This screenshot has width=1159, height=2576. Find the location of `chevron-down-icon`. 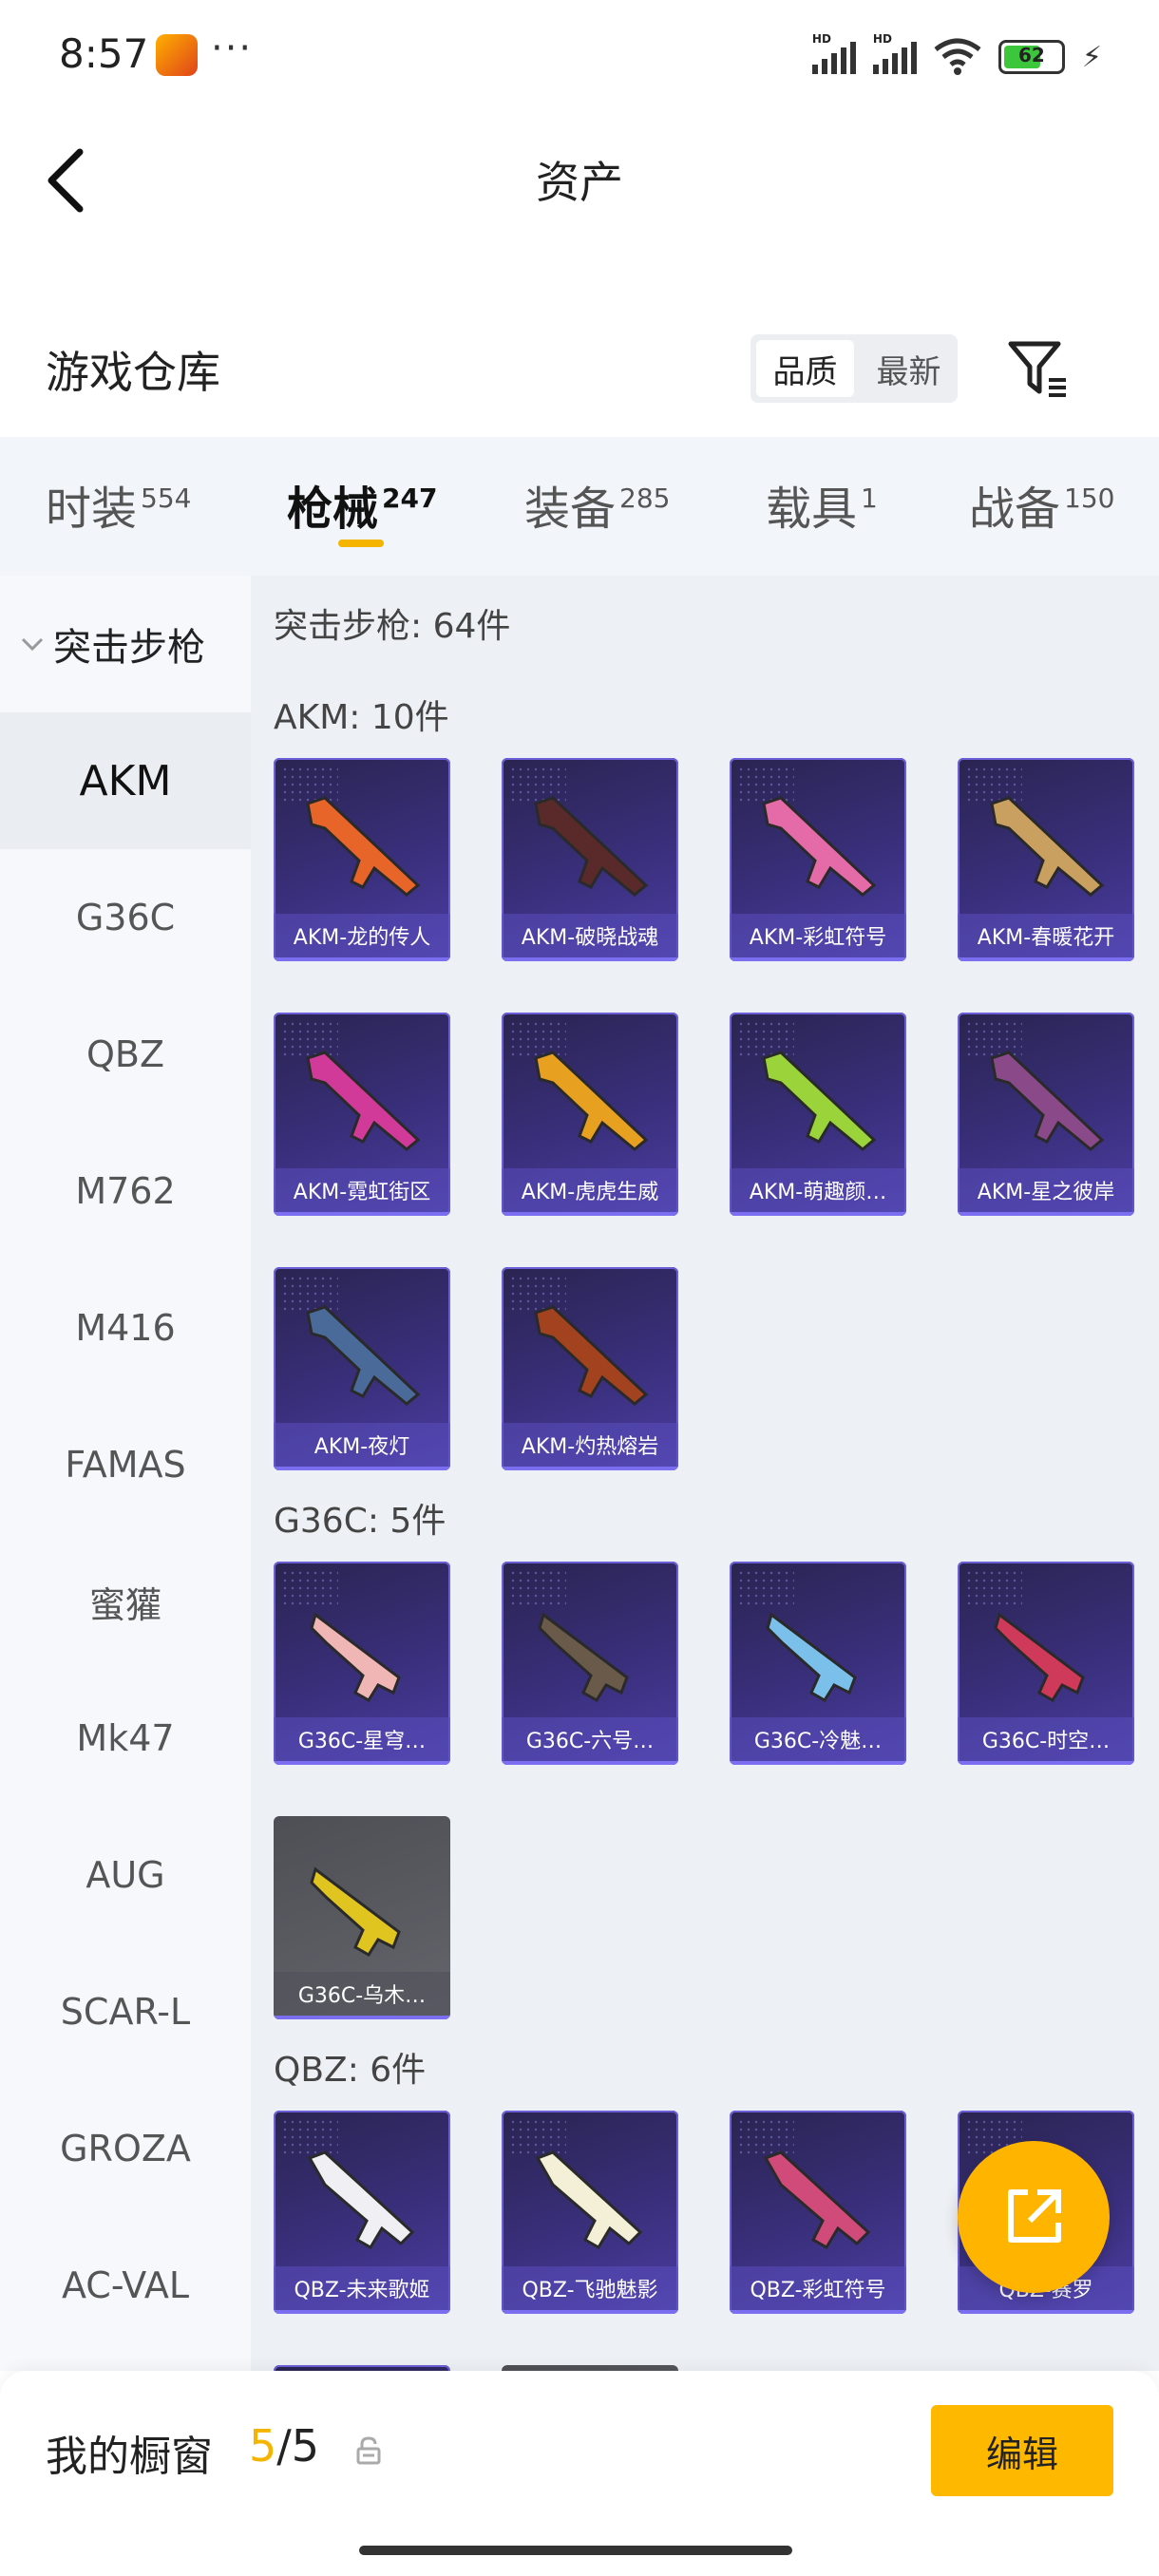

chevron-down-icon is located at coordinates (32, 644).